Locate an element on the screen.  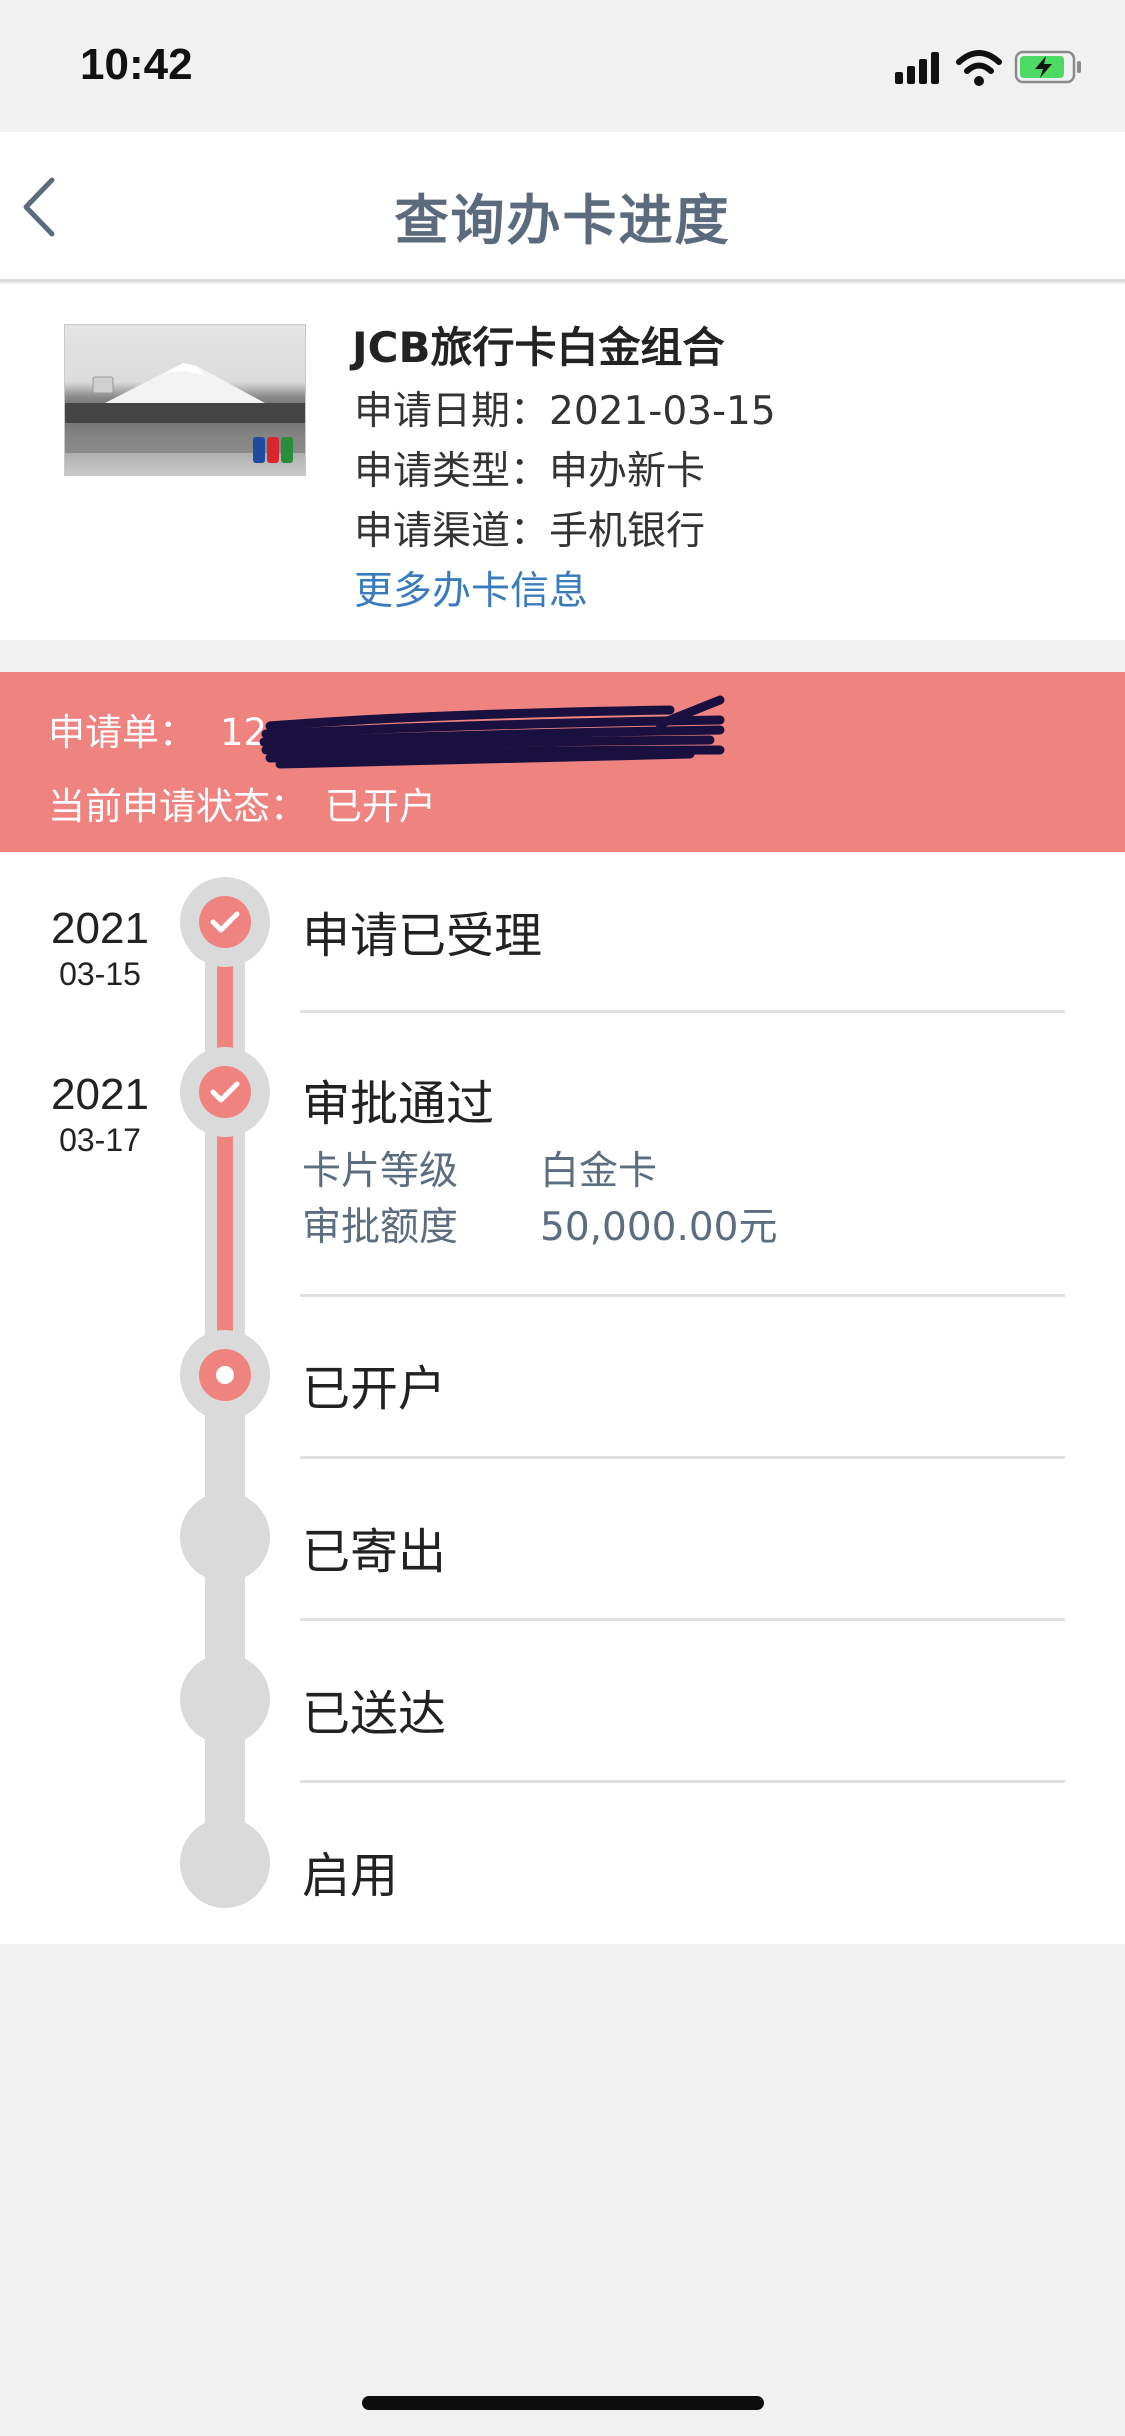
status-value: 已开户 is located at coordinates (380, 806).